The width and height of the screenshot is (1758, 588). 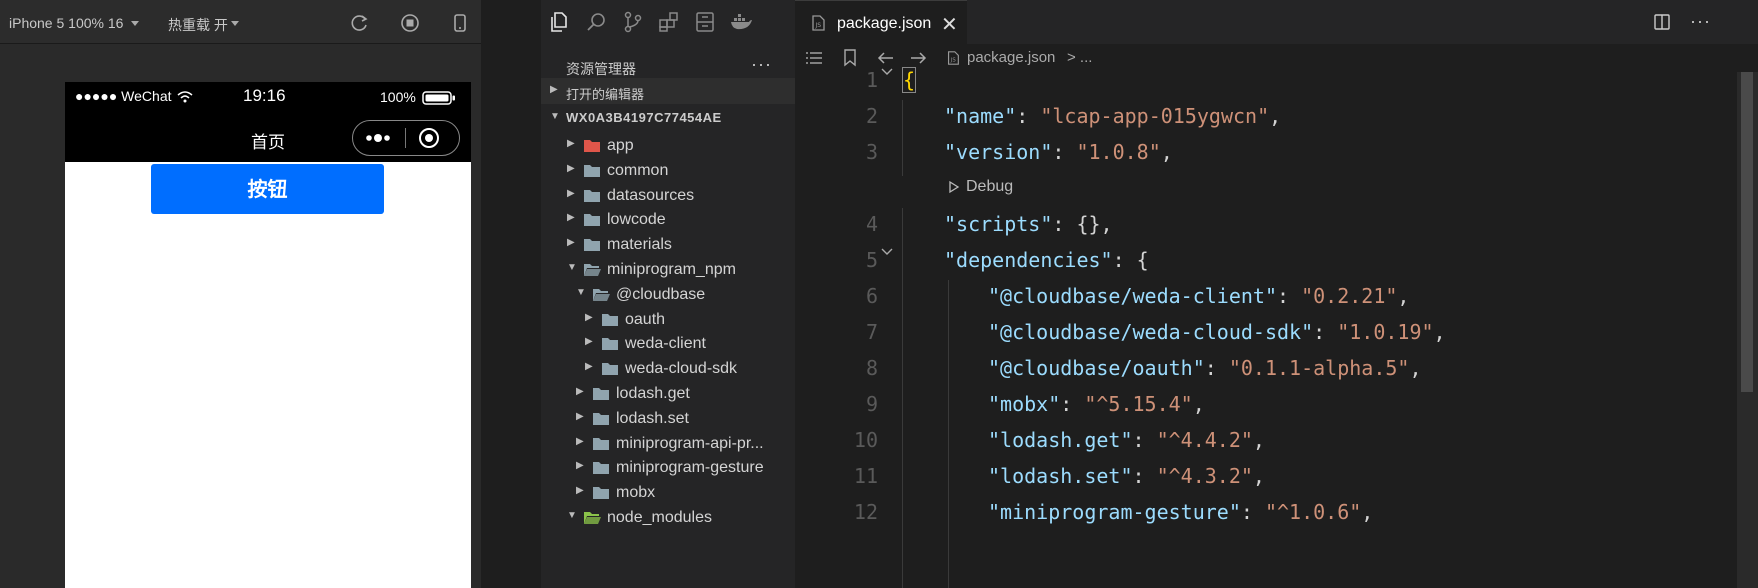 I want to click on open-brace: {, so click(x=909, y=80).